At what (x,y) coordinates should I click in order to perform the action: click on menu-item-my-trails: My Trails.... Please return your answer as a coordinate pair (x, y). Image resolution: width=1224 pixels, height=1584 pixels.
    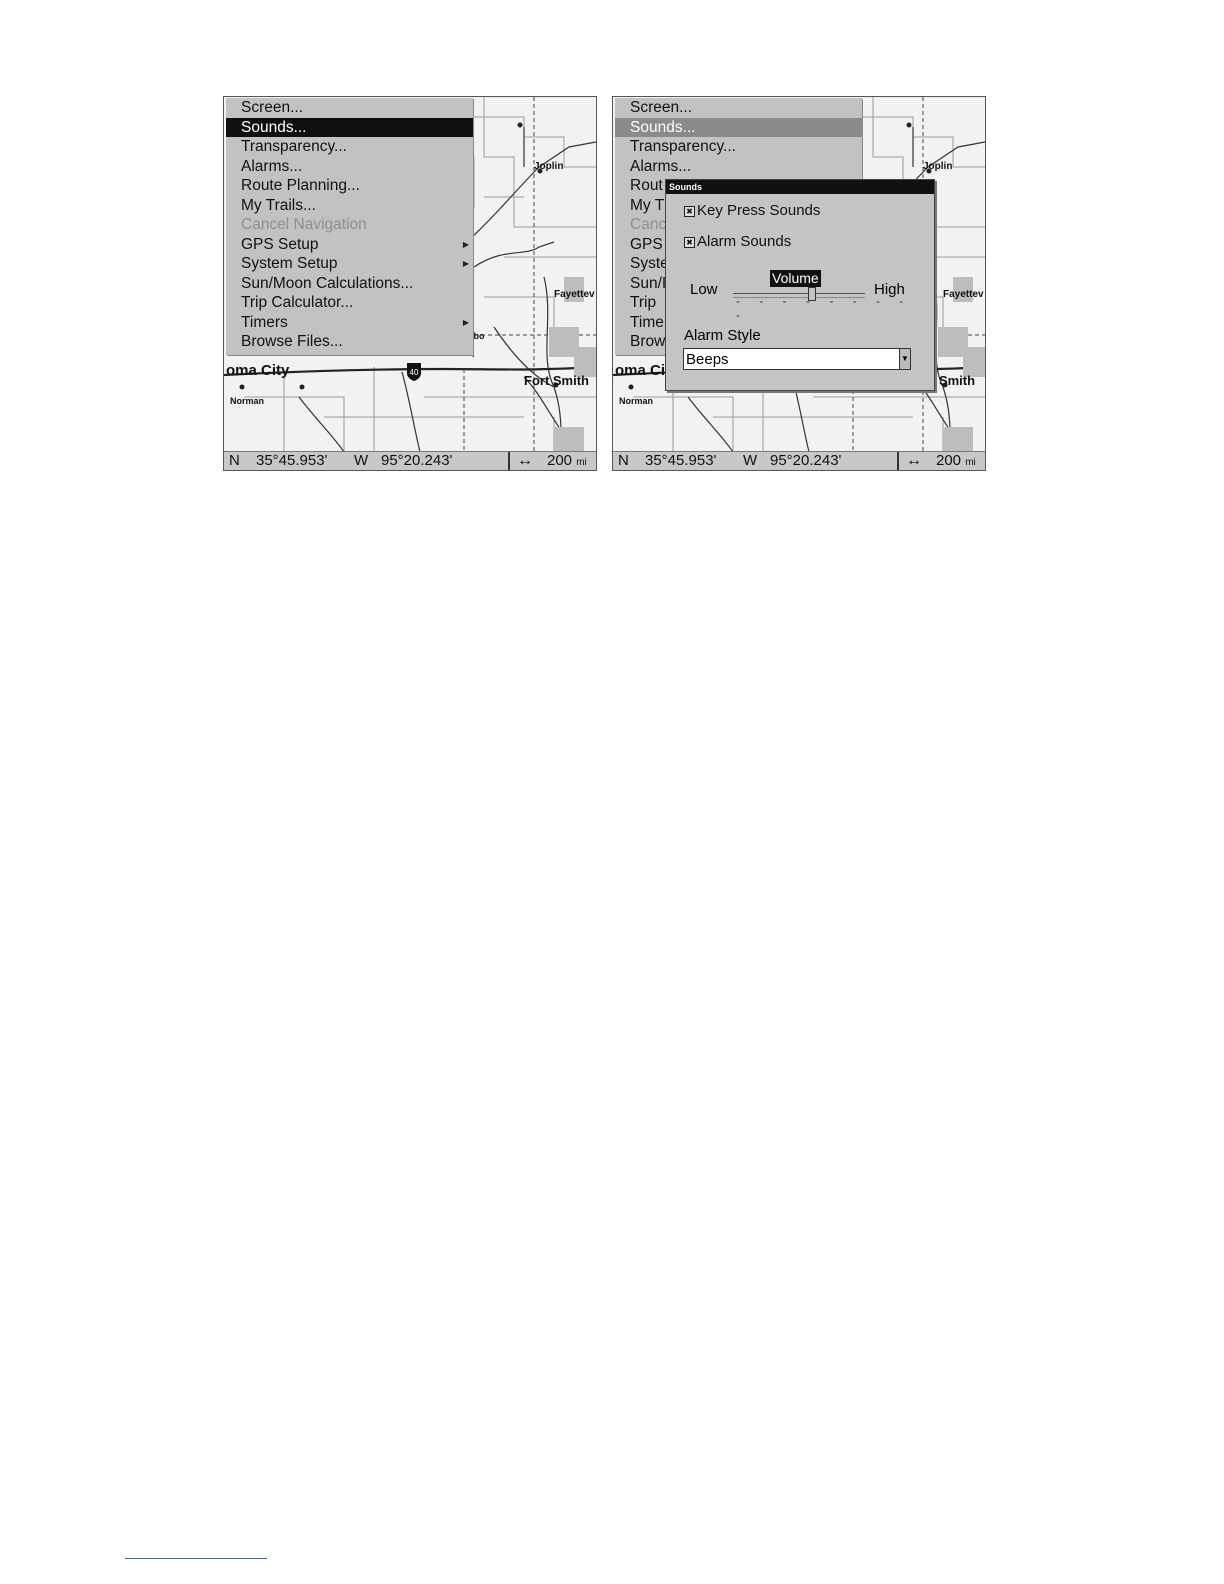
    Looking at the image, I should click on (349, 206).